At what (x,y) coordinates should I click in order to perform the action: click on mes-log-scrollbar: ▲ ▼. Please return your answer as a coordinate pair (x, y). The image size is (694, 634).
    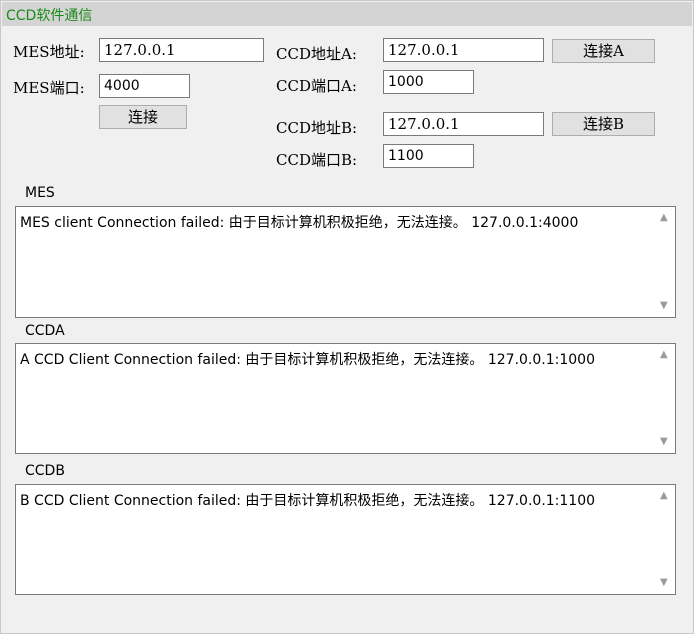
    Looking at the image, I should click on (665, 262).